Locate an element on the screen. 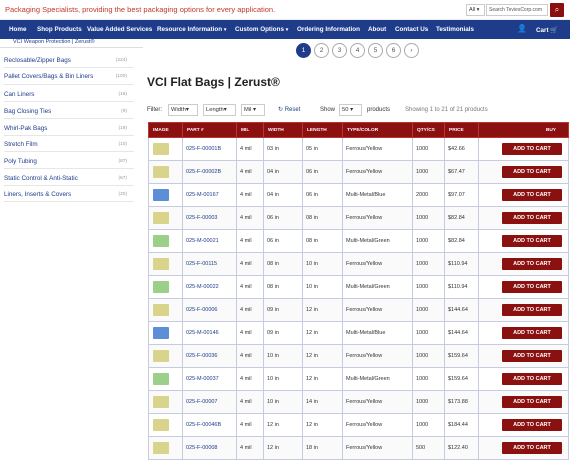 The width and height of the screenshot is (570, 460). sidebar-item: Bag Closing Ties (9) is located at coordinates (67, 111).